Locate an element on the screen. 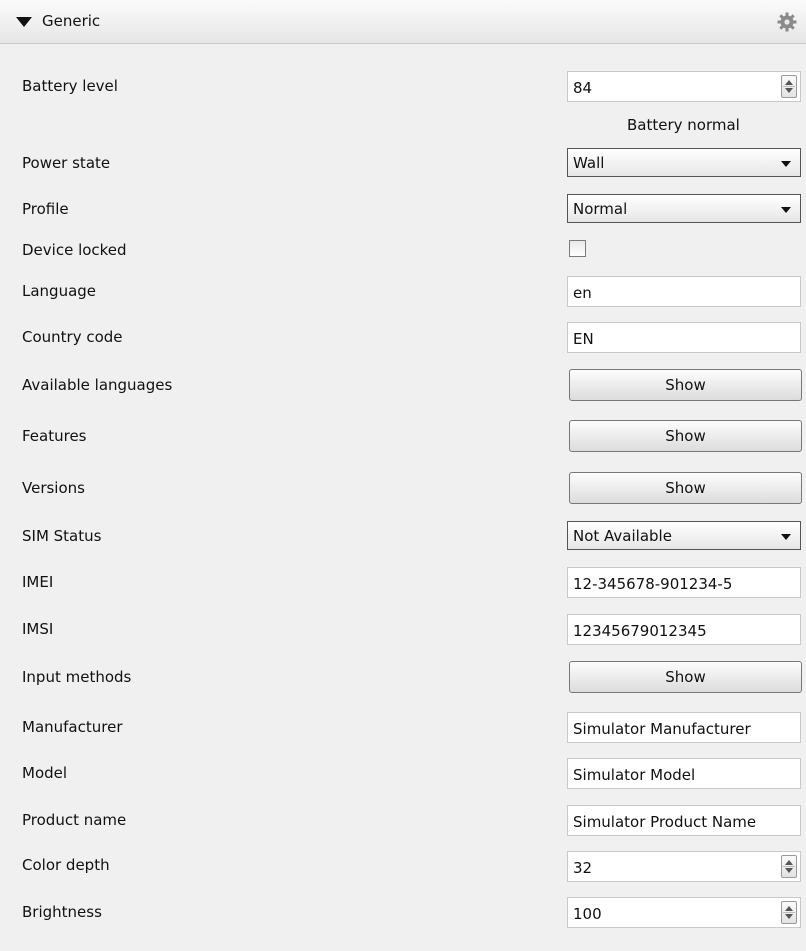 This screenshot has width=806, height=951. profile-label: Profile is located at coordinates (45, 209).